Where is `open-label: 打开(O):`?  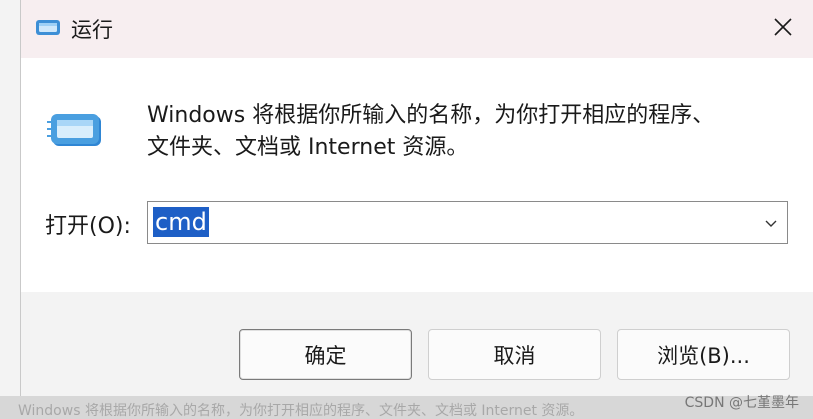 open-label: 打开(O): is located at coordinates (88, 226).